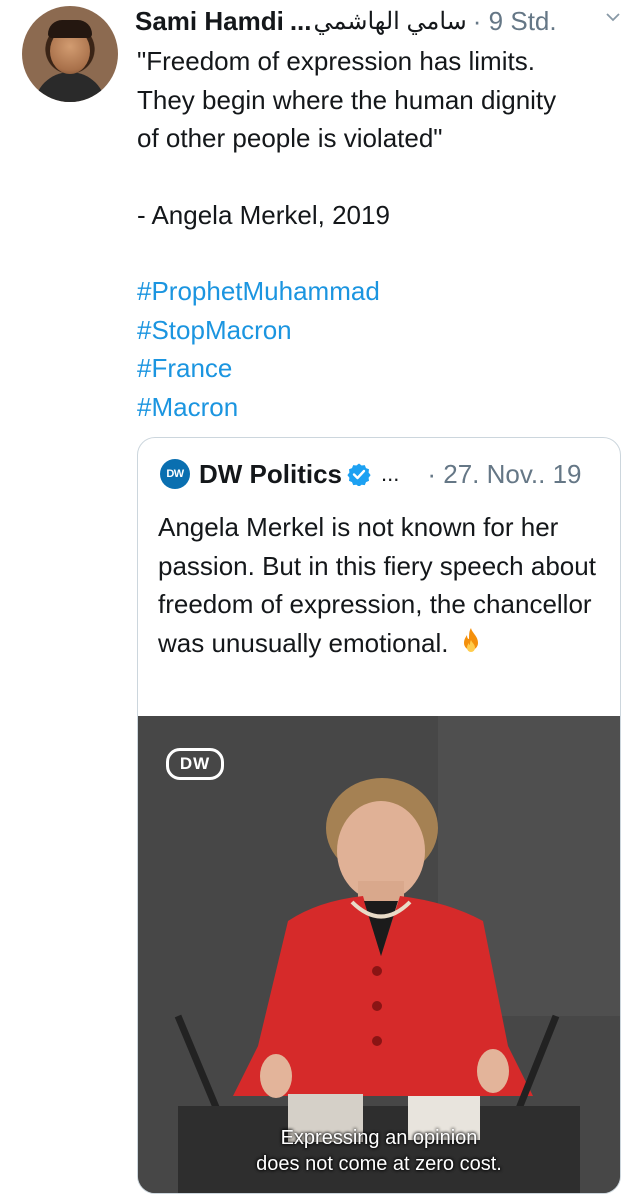  Describe the element at coordinates (377, 330) in the screenshot. I see `hashtag-link: #StopMacron` at that location.